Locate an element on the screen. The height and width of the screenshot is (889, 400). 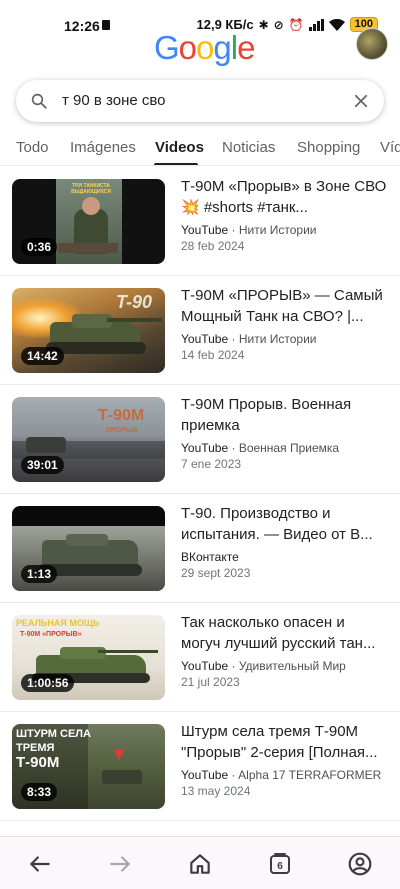
account-avatar is located at coordinates (372, 44).